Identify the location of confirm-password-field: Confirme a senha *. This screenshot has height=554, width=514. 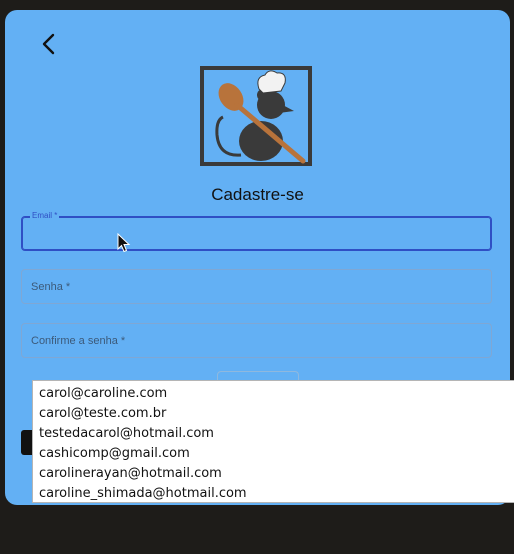
(256, 340).